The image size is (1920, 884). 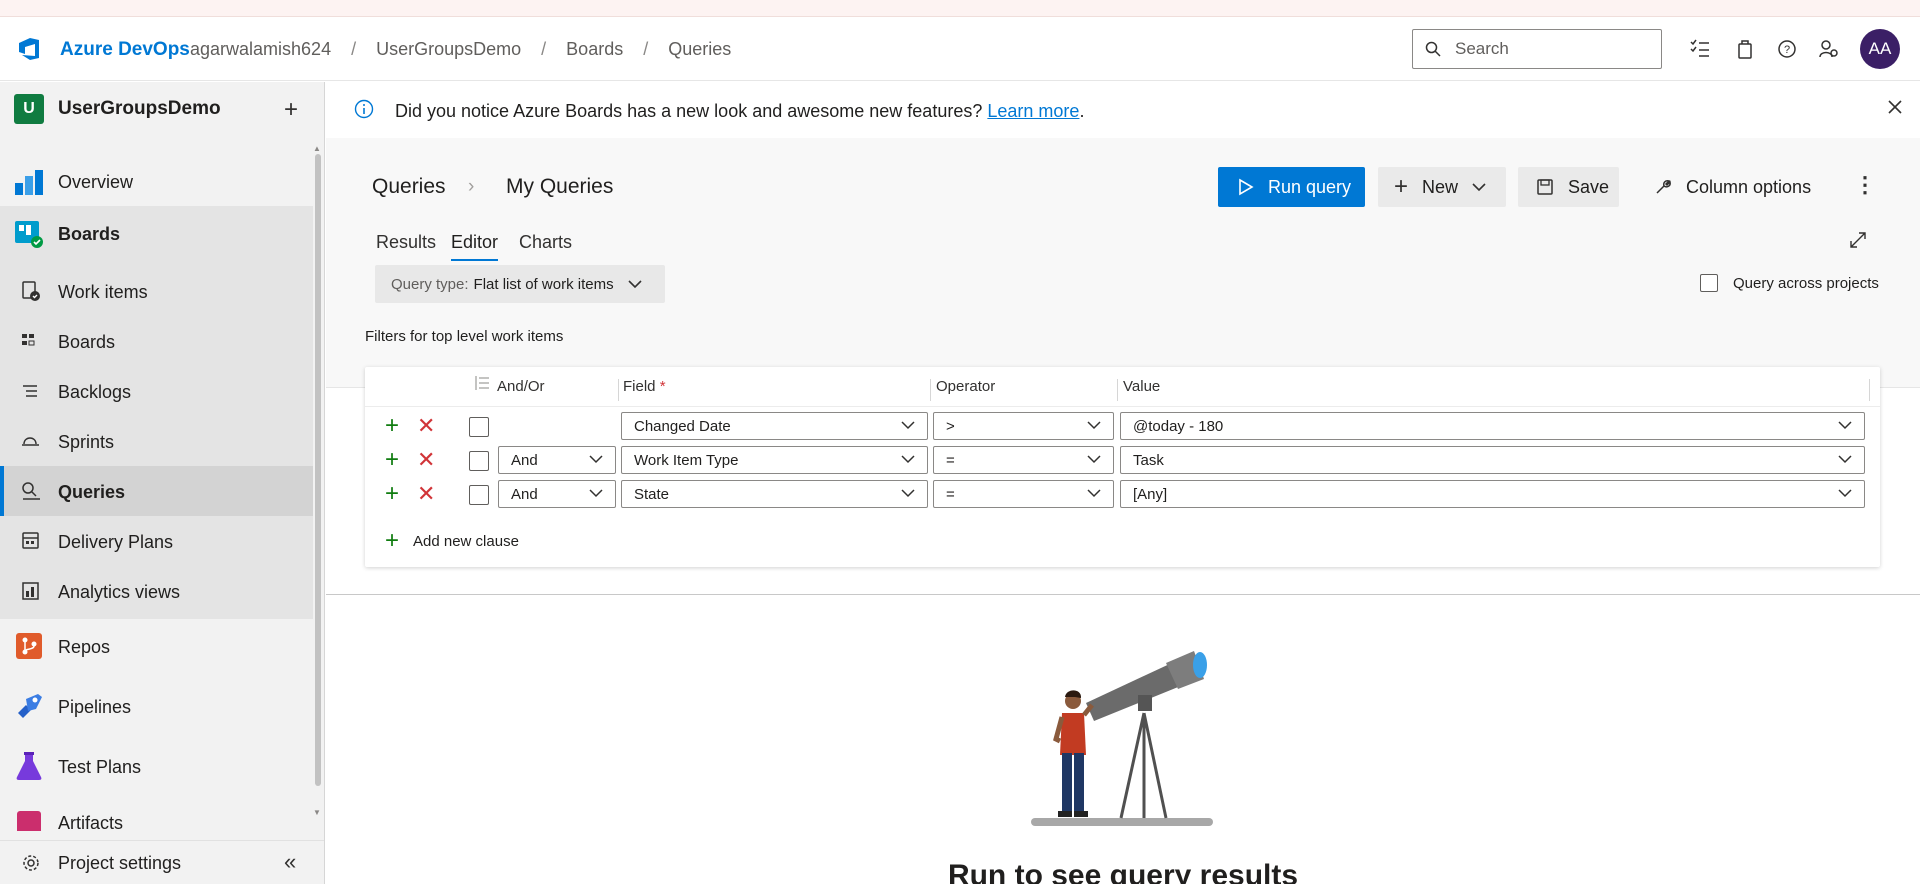 I want to click on search-box, so click(x=1537, y=49).